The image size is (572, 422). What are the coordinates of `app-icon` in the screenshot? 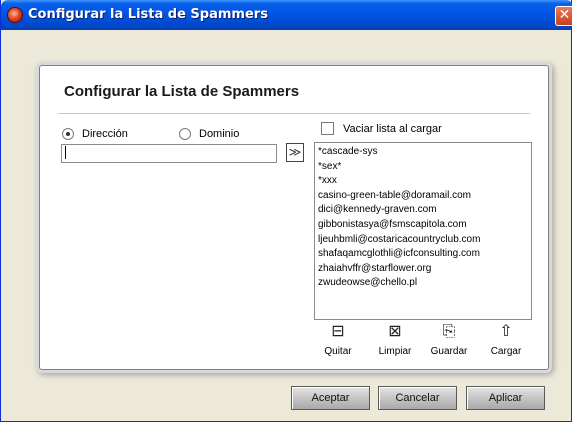 It's located at (15, 15).